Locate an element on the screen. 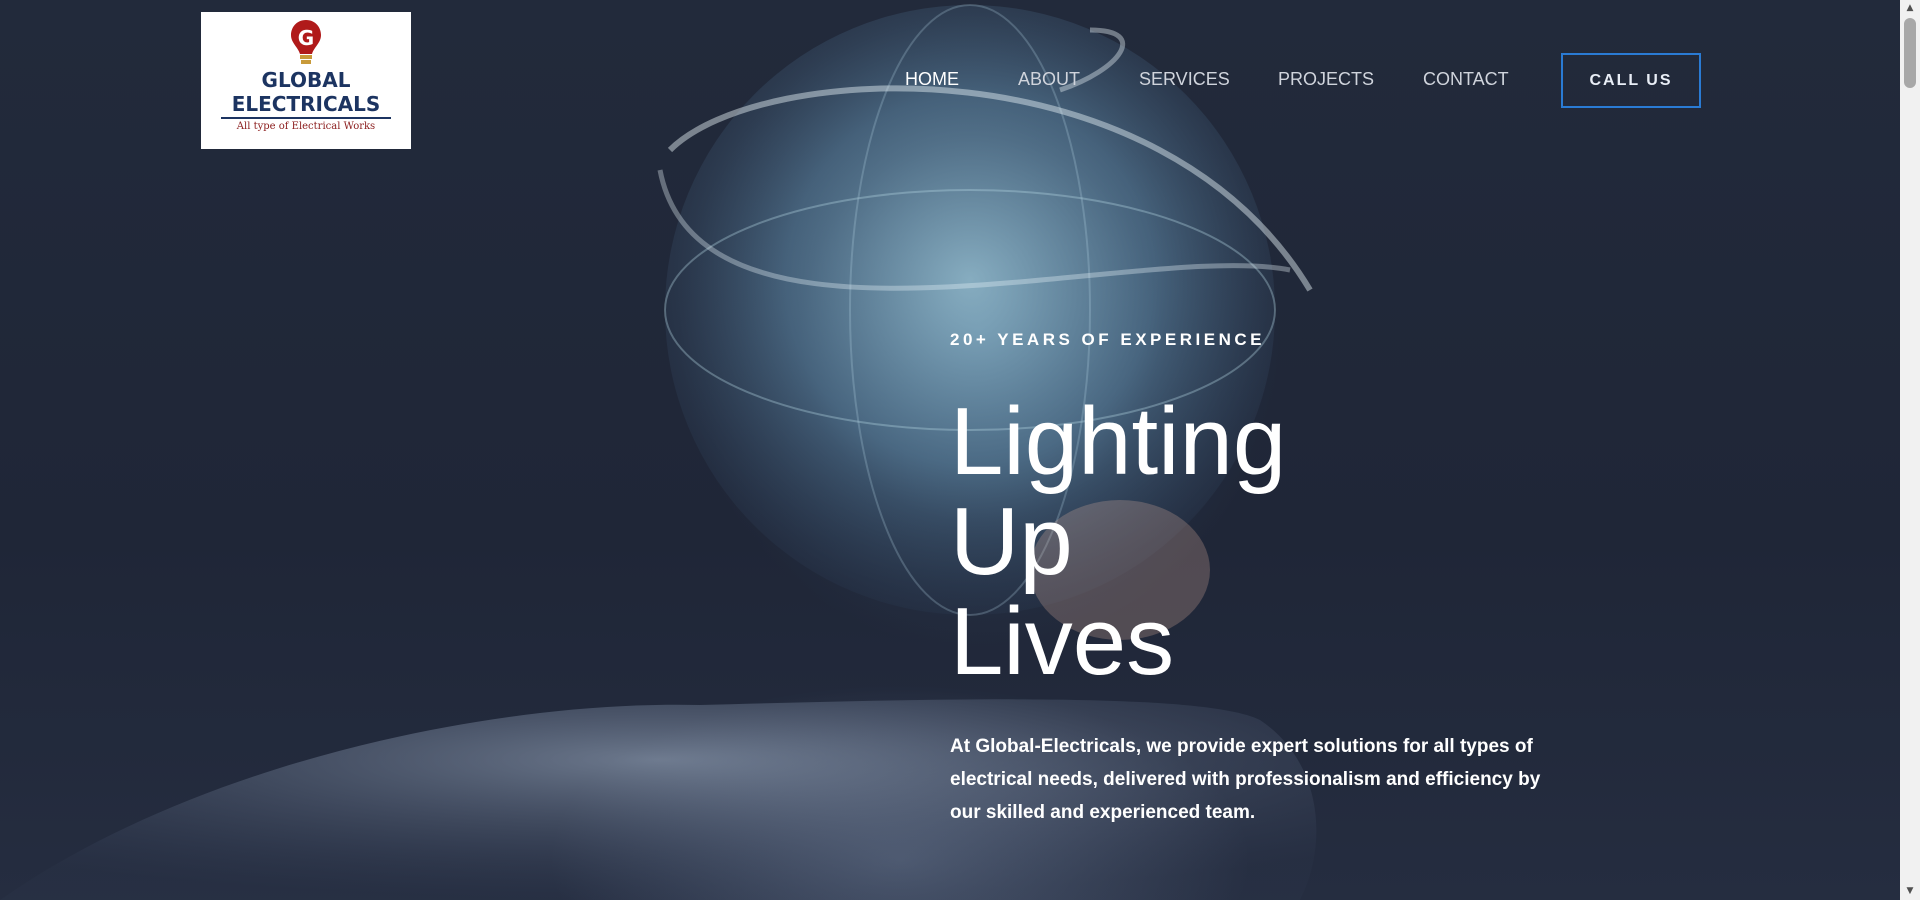 The image size is (1920, 900). hero-headline-line1: Lighting is located at coordinates (1118, 441).